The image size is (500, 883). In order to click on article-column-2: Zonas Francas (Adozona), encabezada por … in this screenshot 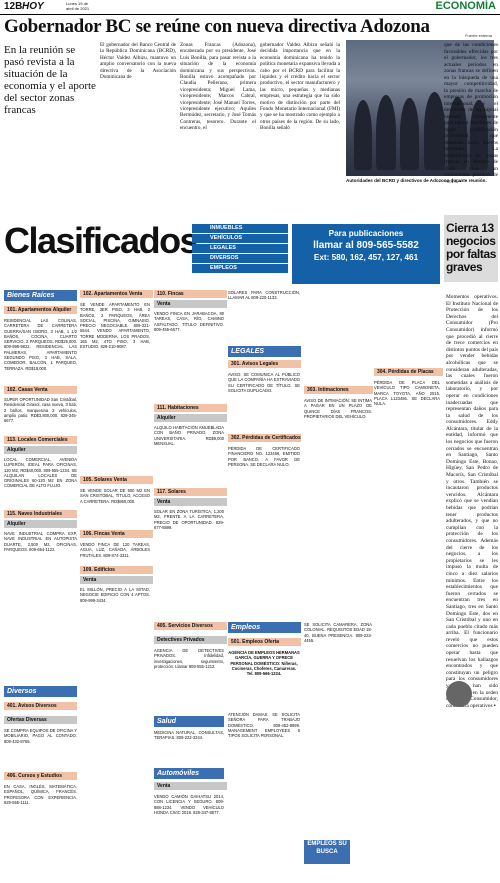, I will do `click(218, 87)`.